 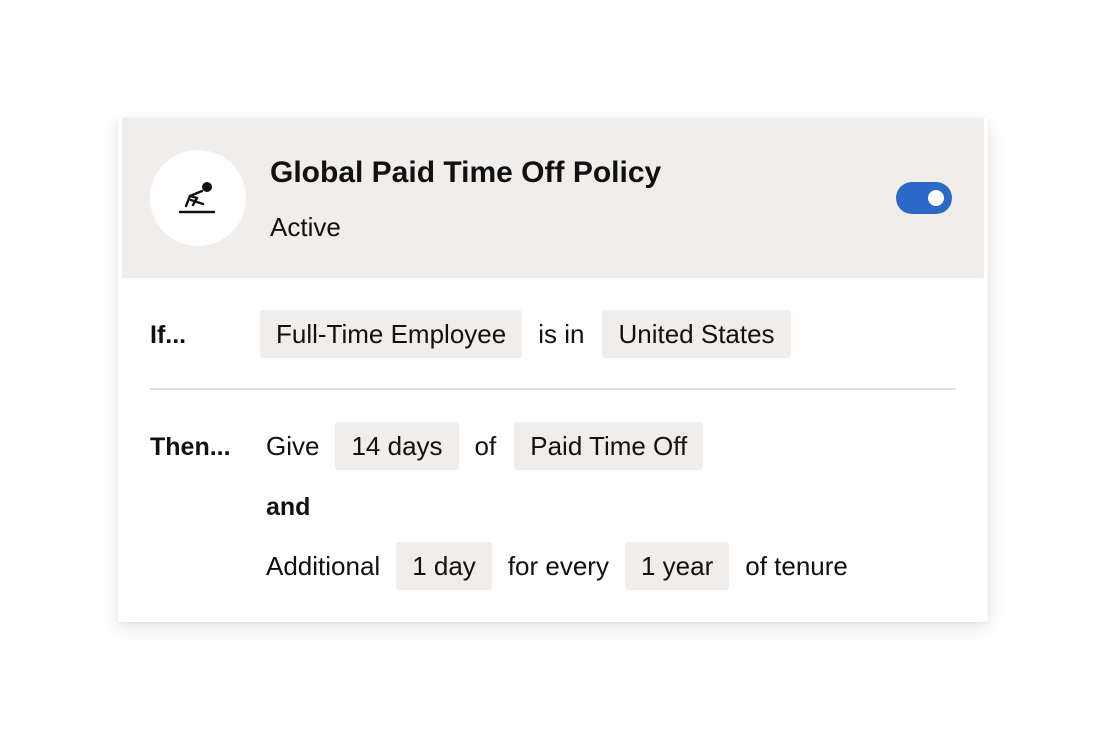 What do you see at coordinates (609, 446) in the screenshot?
I see `time-off-type-chip: Paid Time Off` at bounding box center [609, 446].